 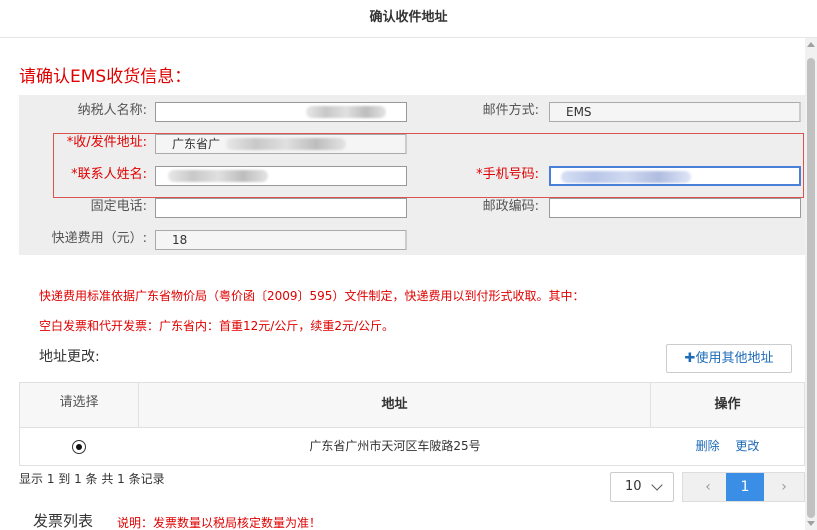 I want to click on header-action: 操作, so click(x=727, y=404).